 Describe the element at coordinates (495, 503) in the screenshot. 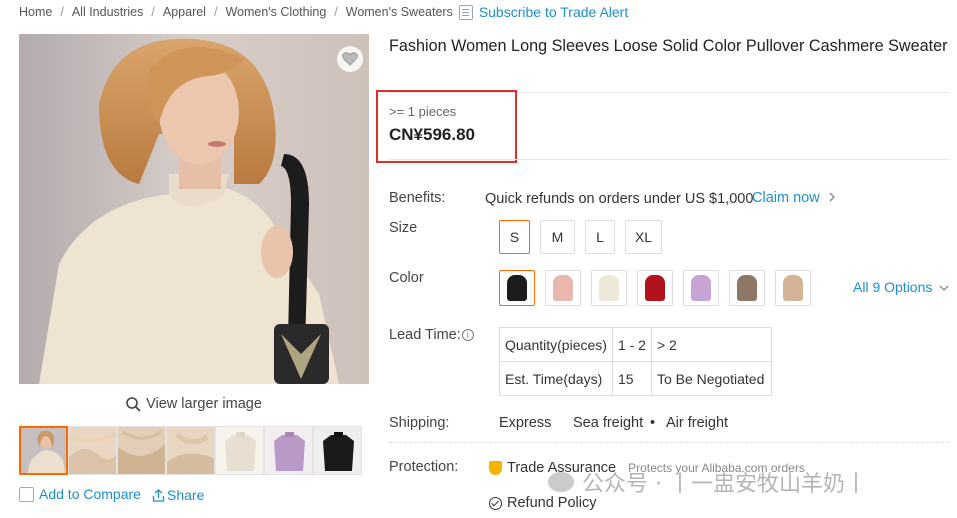

I see `check-circle-icon` at that location.